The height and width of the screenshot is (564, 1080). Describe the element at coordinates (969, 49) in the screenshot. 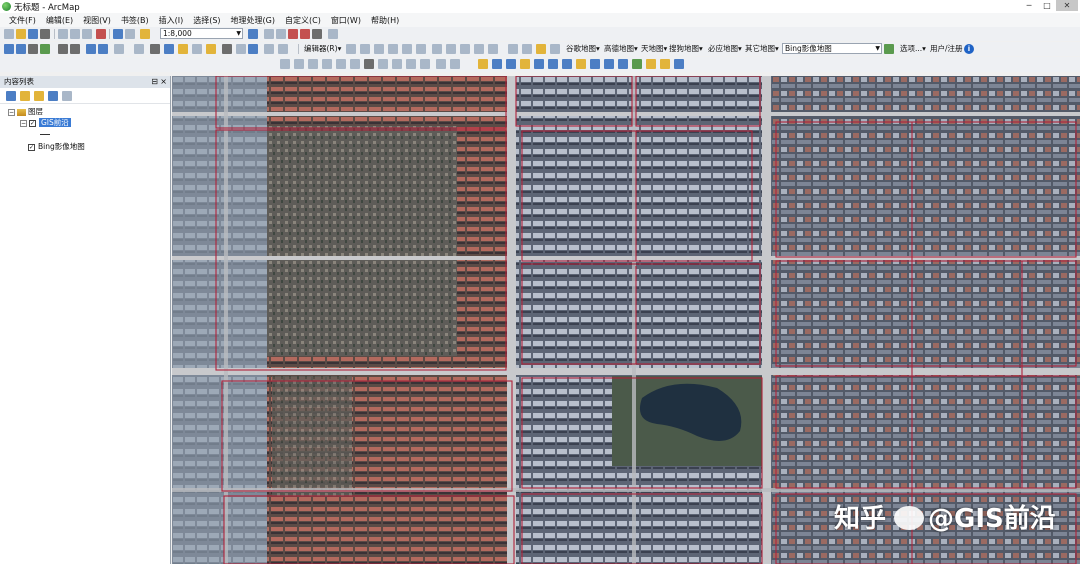

I see `help-info-icon: i` at that location.